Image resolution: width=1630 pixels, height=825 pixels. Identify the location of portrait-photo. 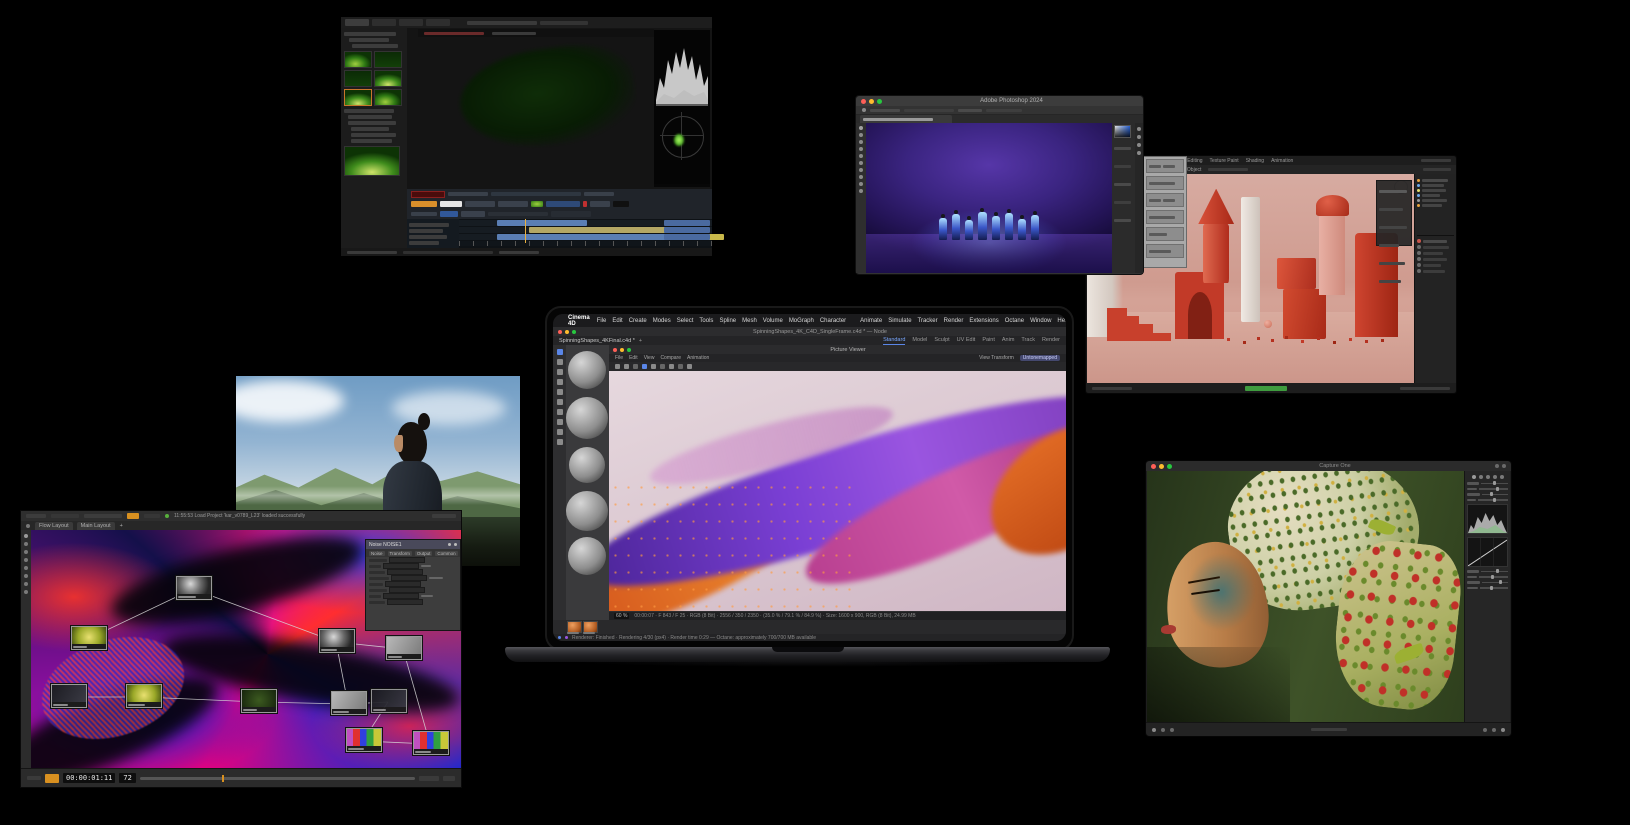
(1305, 597).